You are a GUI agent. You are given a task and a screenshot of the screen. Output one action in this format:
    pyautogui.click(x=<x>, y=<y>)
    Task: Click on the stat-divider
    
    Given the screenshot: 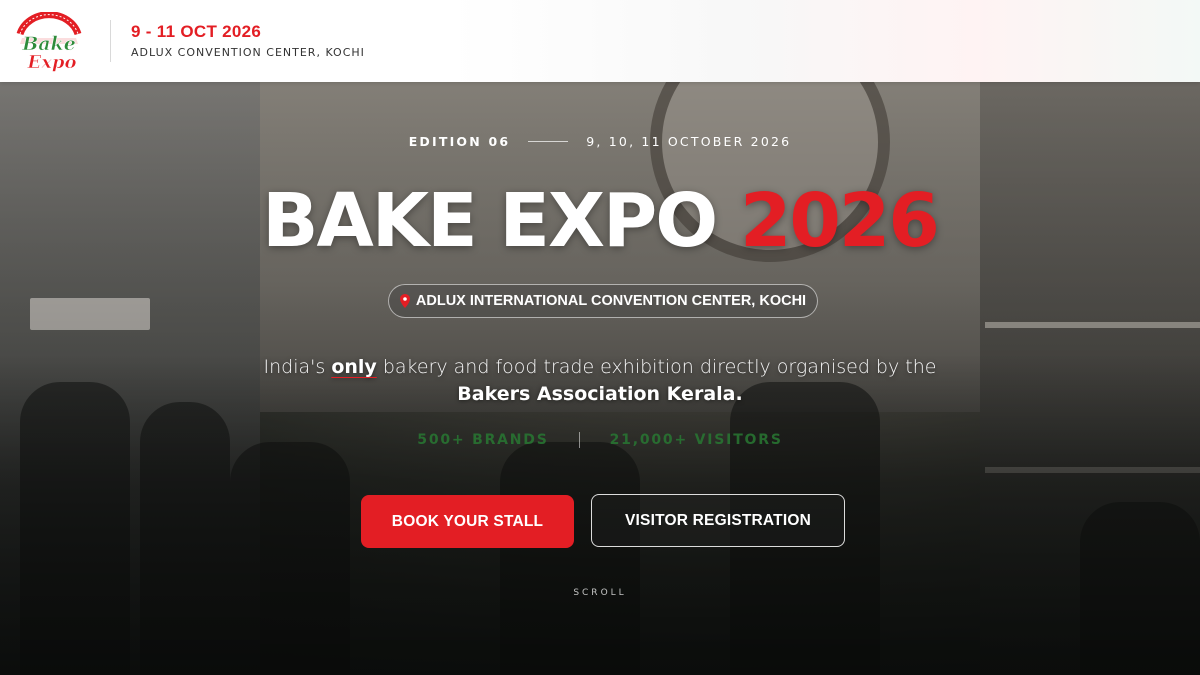 What is the action you would take?
    pyautogui.click(x=579, y=440)
    